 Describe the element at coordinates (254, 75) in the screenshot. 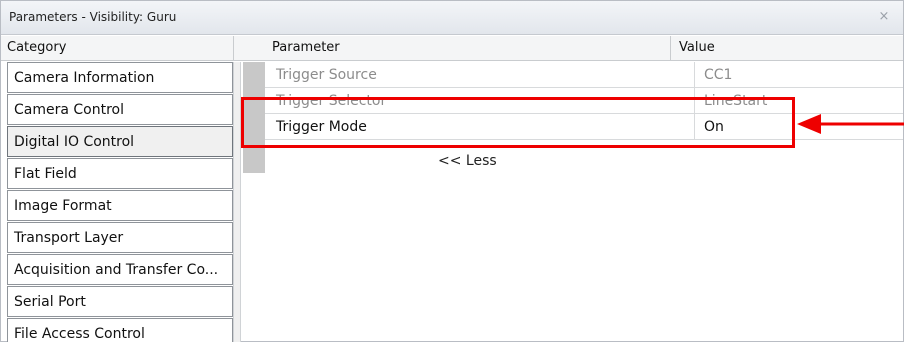

I see `row-marker` at that location.